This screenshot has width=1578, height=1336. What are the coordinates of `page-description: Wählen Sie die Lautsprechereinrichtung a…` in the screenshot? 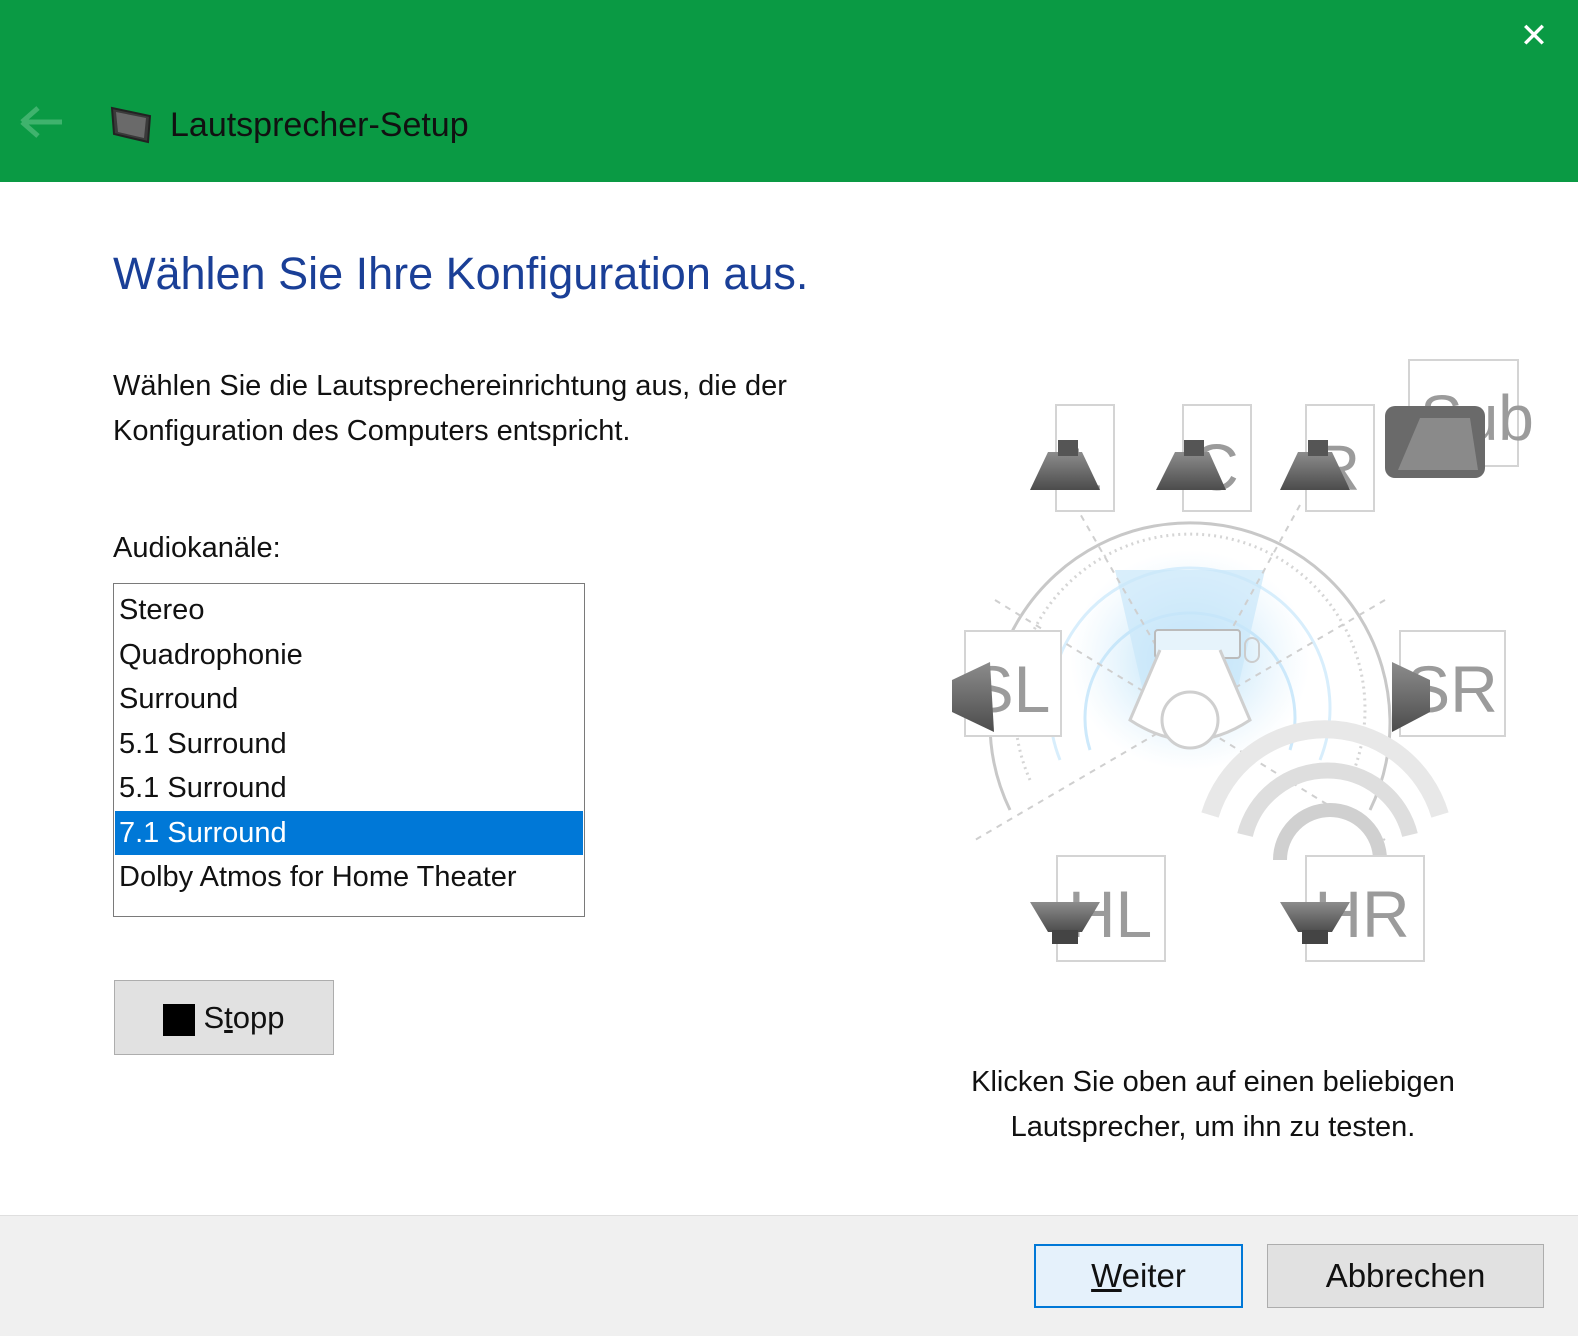 It's located at (450, 408).